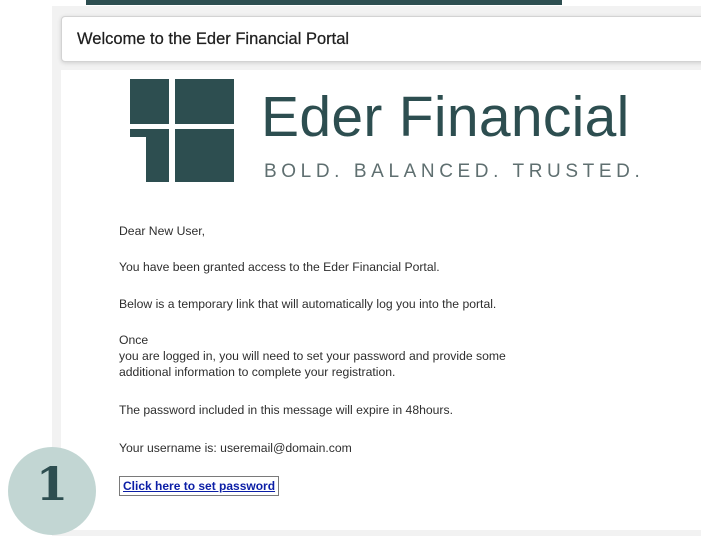 The height and width of the screenshot is (536, 701). I want to click on eder-financial-logo-icon, so click(182, 130).